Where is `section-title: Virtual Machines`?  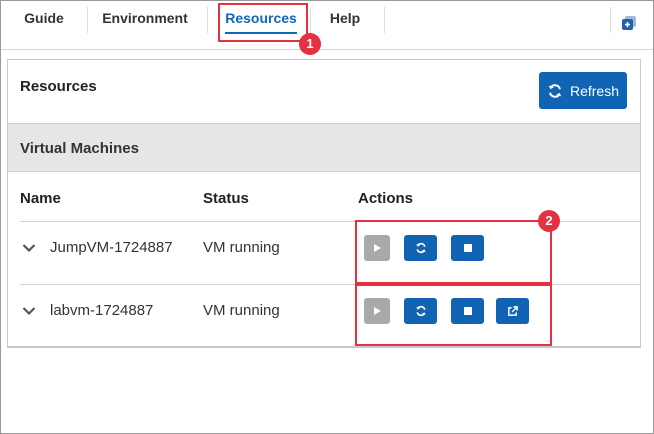
section-title: Virtual Machines is located at coordinates (79, 148).